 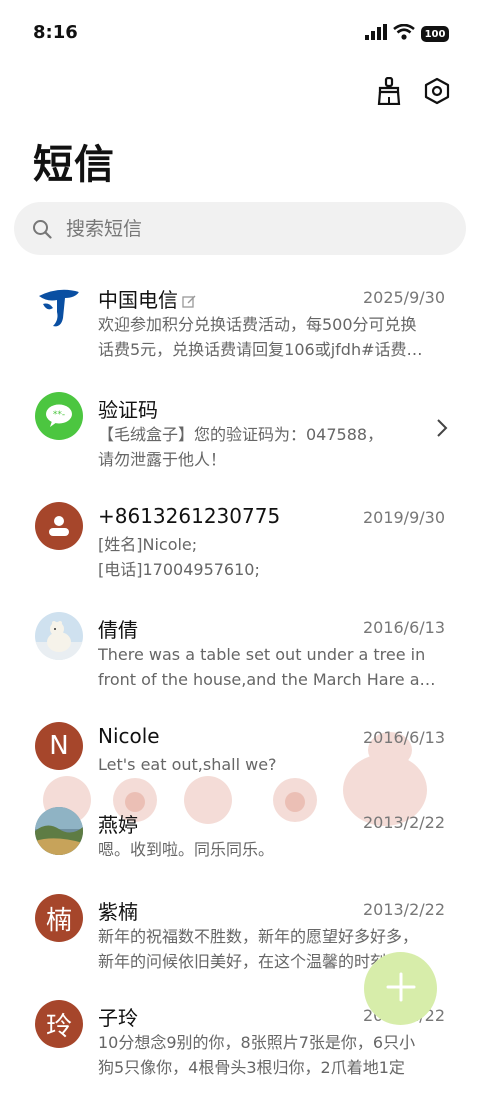 I want to click on brush-icon, so click(x=389, y=92).